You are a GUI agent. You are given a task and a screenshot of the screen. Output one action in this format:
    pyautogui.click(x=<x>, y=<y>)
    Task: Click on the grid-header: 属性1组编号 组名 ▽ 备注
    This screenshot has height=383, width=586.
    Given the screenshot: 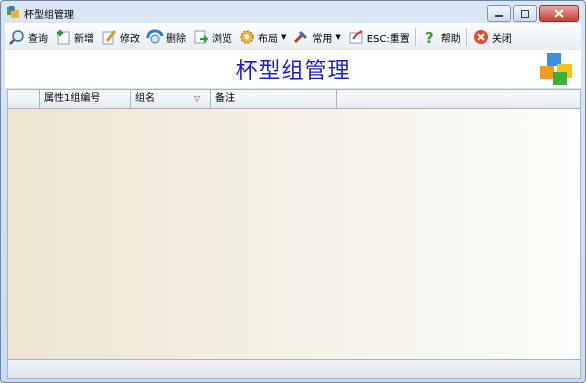 What is the action you would take?
    pyautogui.click(x=294, y=99)
    